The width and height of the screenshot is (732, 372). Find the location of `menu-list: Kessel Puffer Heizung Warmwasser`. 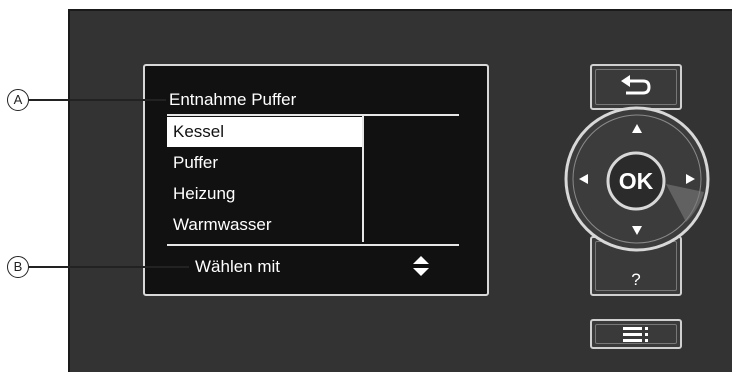

menu-list: Kessel Puffer Heizung Warmwasser is located at coordinates (265, 178).